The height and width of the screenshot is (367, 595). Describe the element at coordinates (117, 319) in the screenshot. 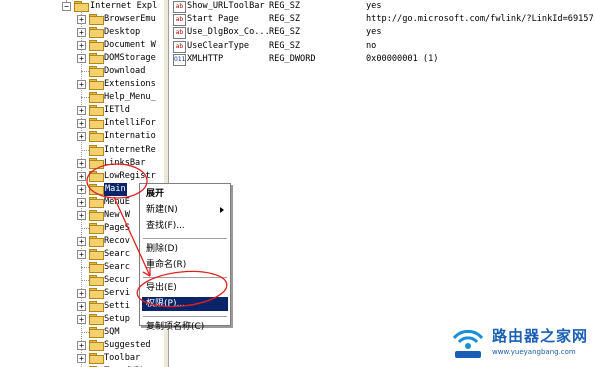

I see `tree-node-label: Setup` at that location.